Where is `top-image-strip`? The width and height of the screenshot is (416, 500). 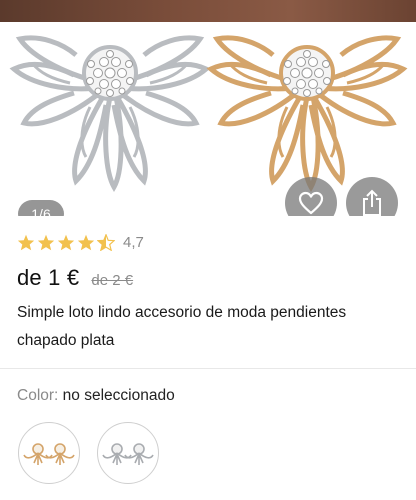
top-image-strip is located at coordinates (208, 11).